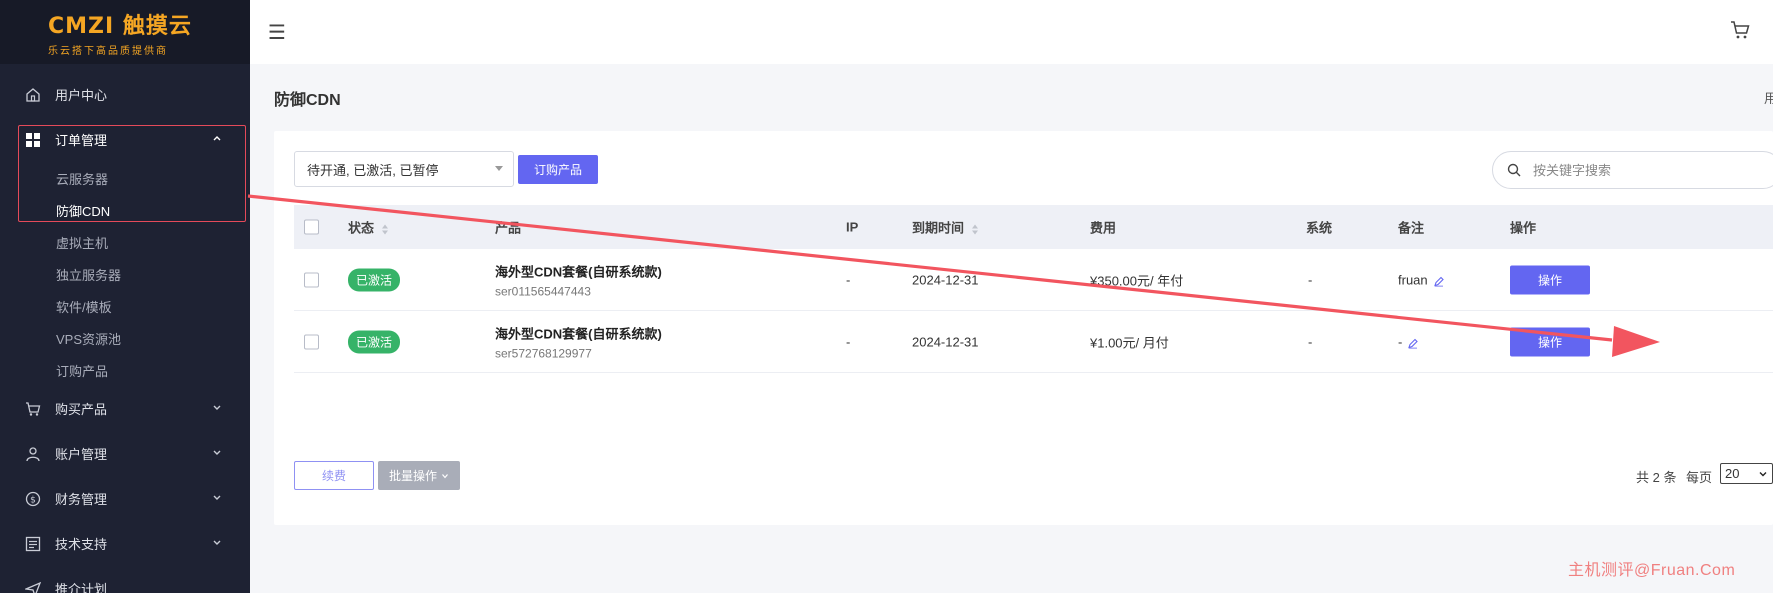 The height and width of the screenshot is (593, 1773). Describe the element at coordinates (1413, 279) in the screenshot. I see `note-text: fruan` at that location.